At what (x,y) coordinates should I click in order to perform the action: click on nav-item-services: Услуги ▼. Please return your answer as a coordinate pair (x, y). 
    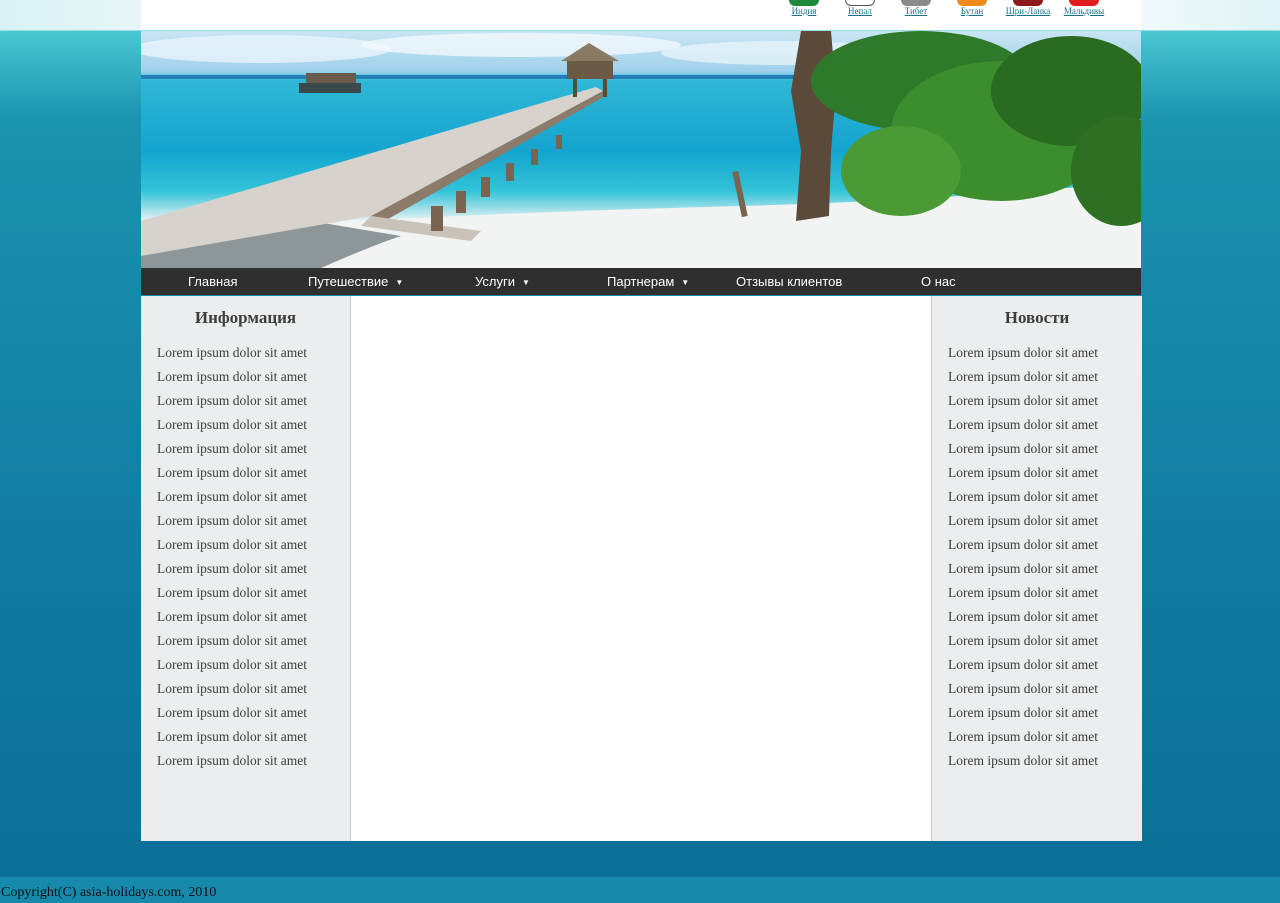
    Looking at the image, I should click on (502, 281).